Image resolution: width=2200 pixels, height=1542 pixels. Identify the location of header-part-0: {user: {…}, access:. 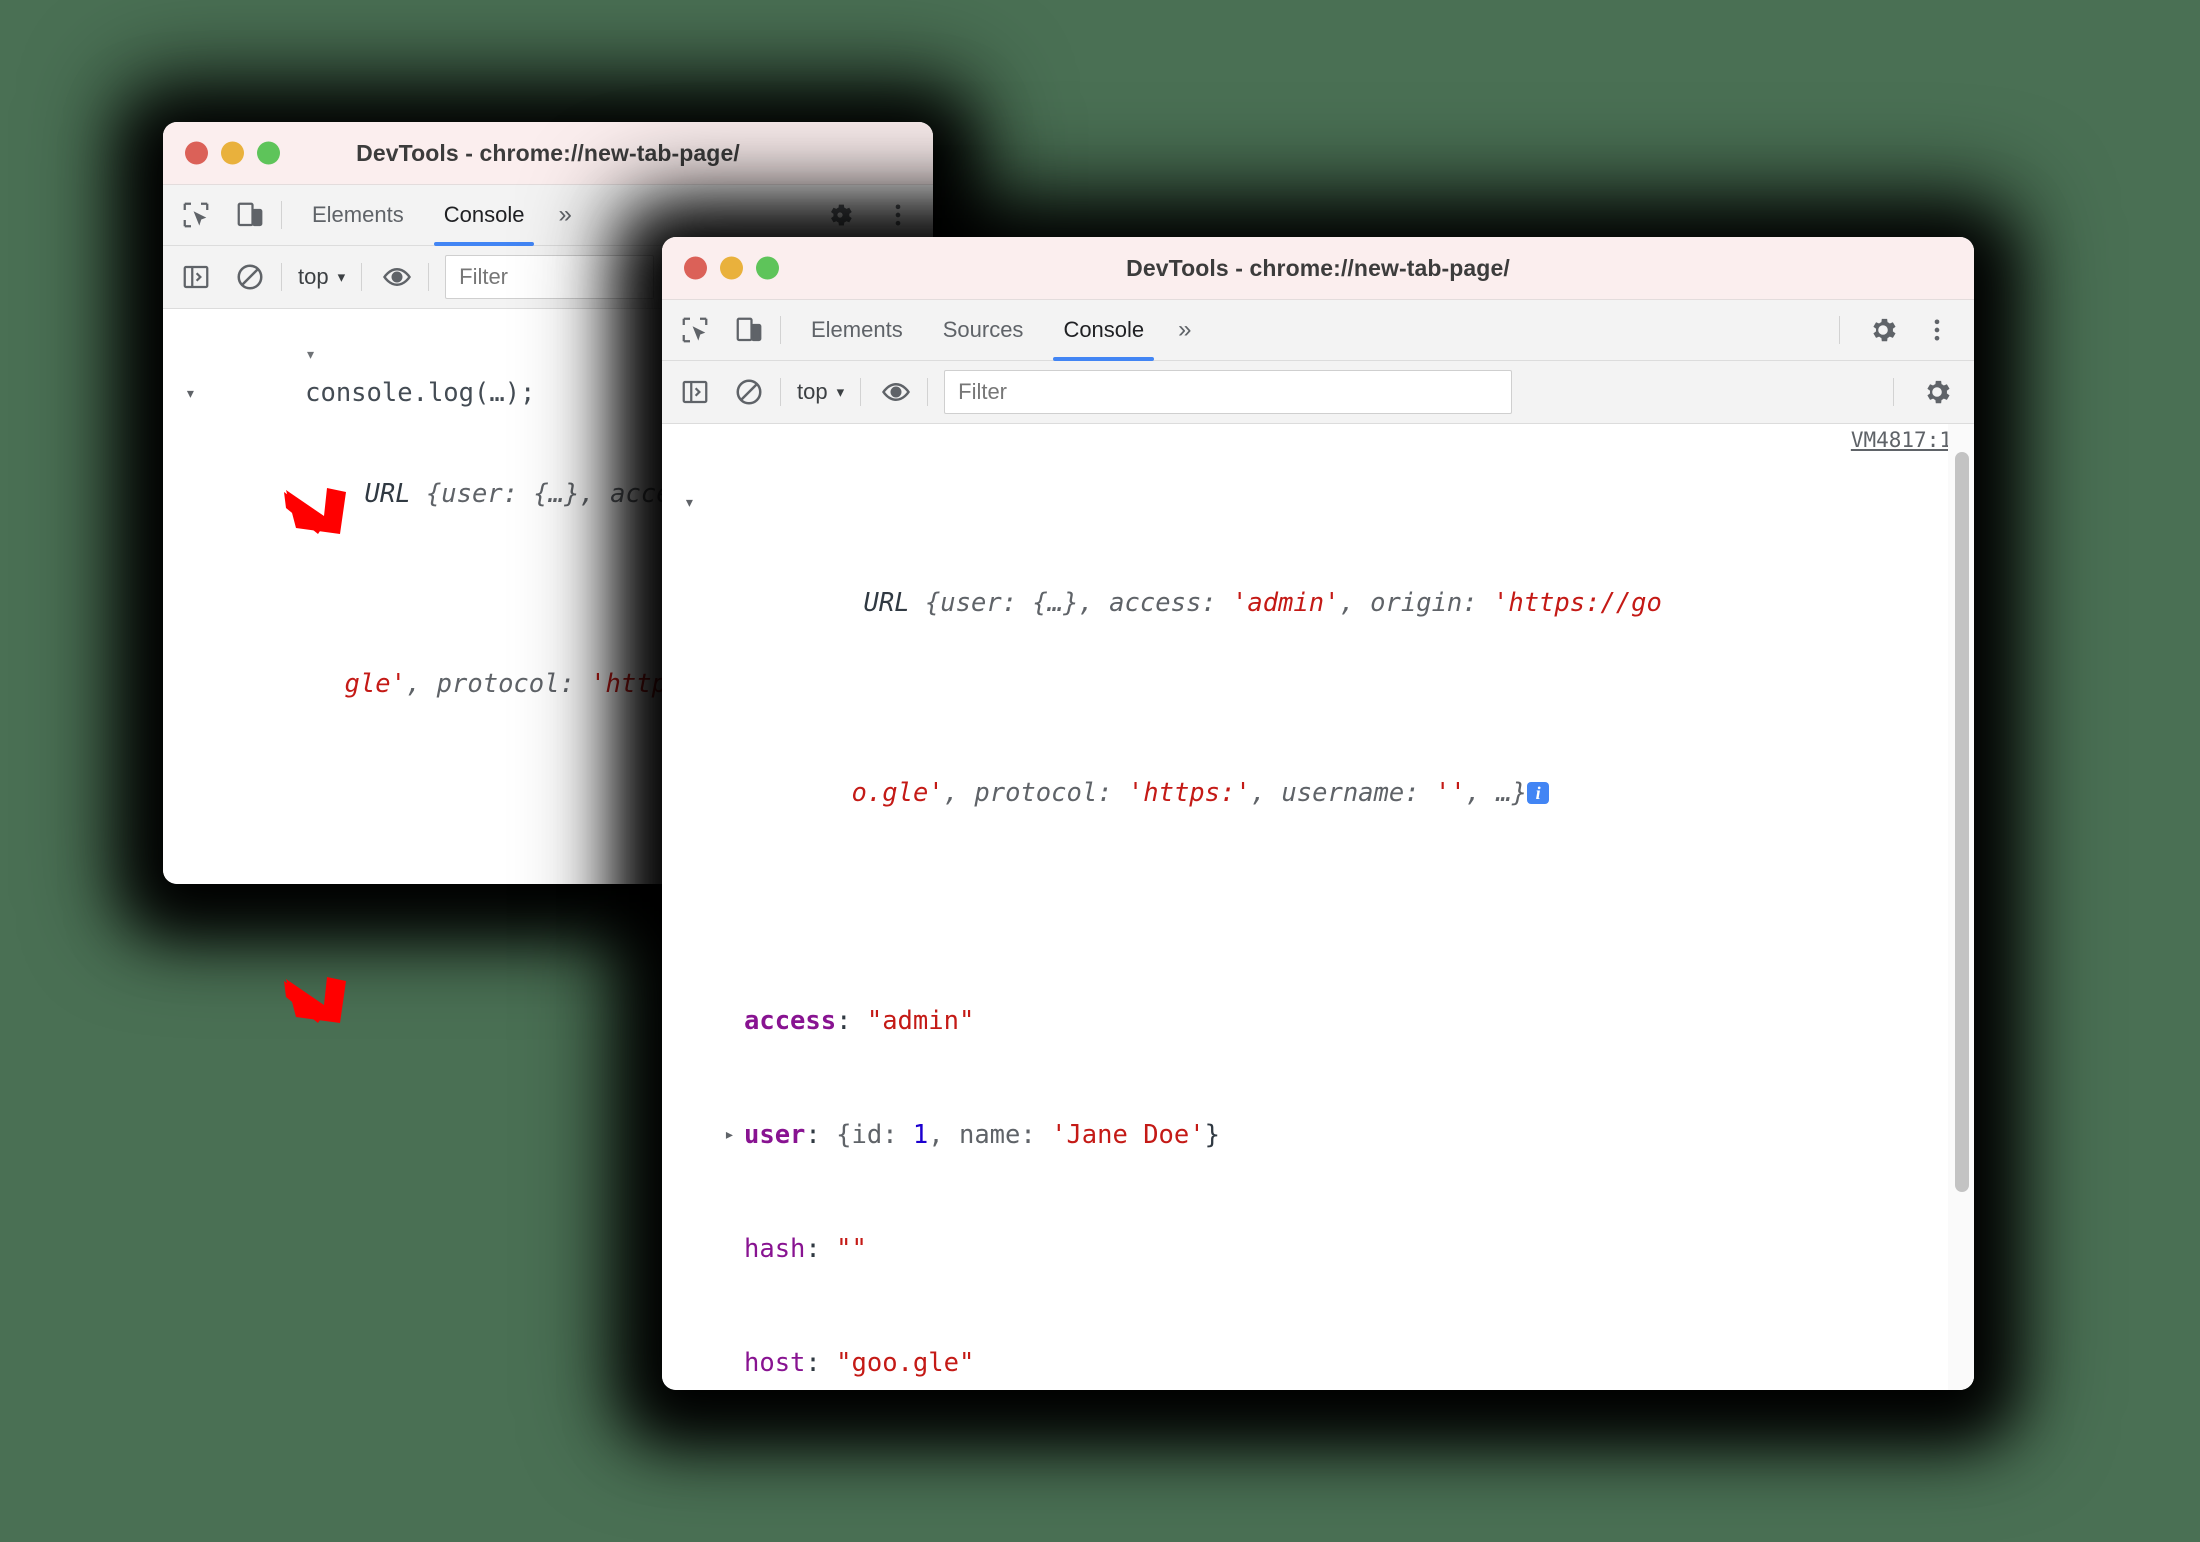
(1078, 603).